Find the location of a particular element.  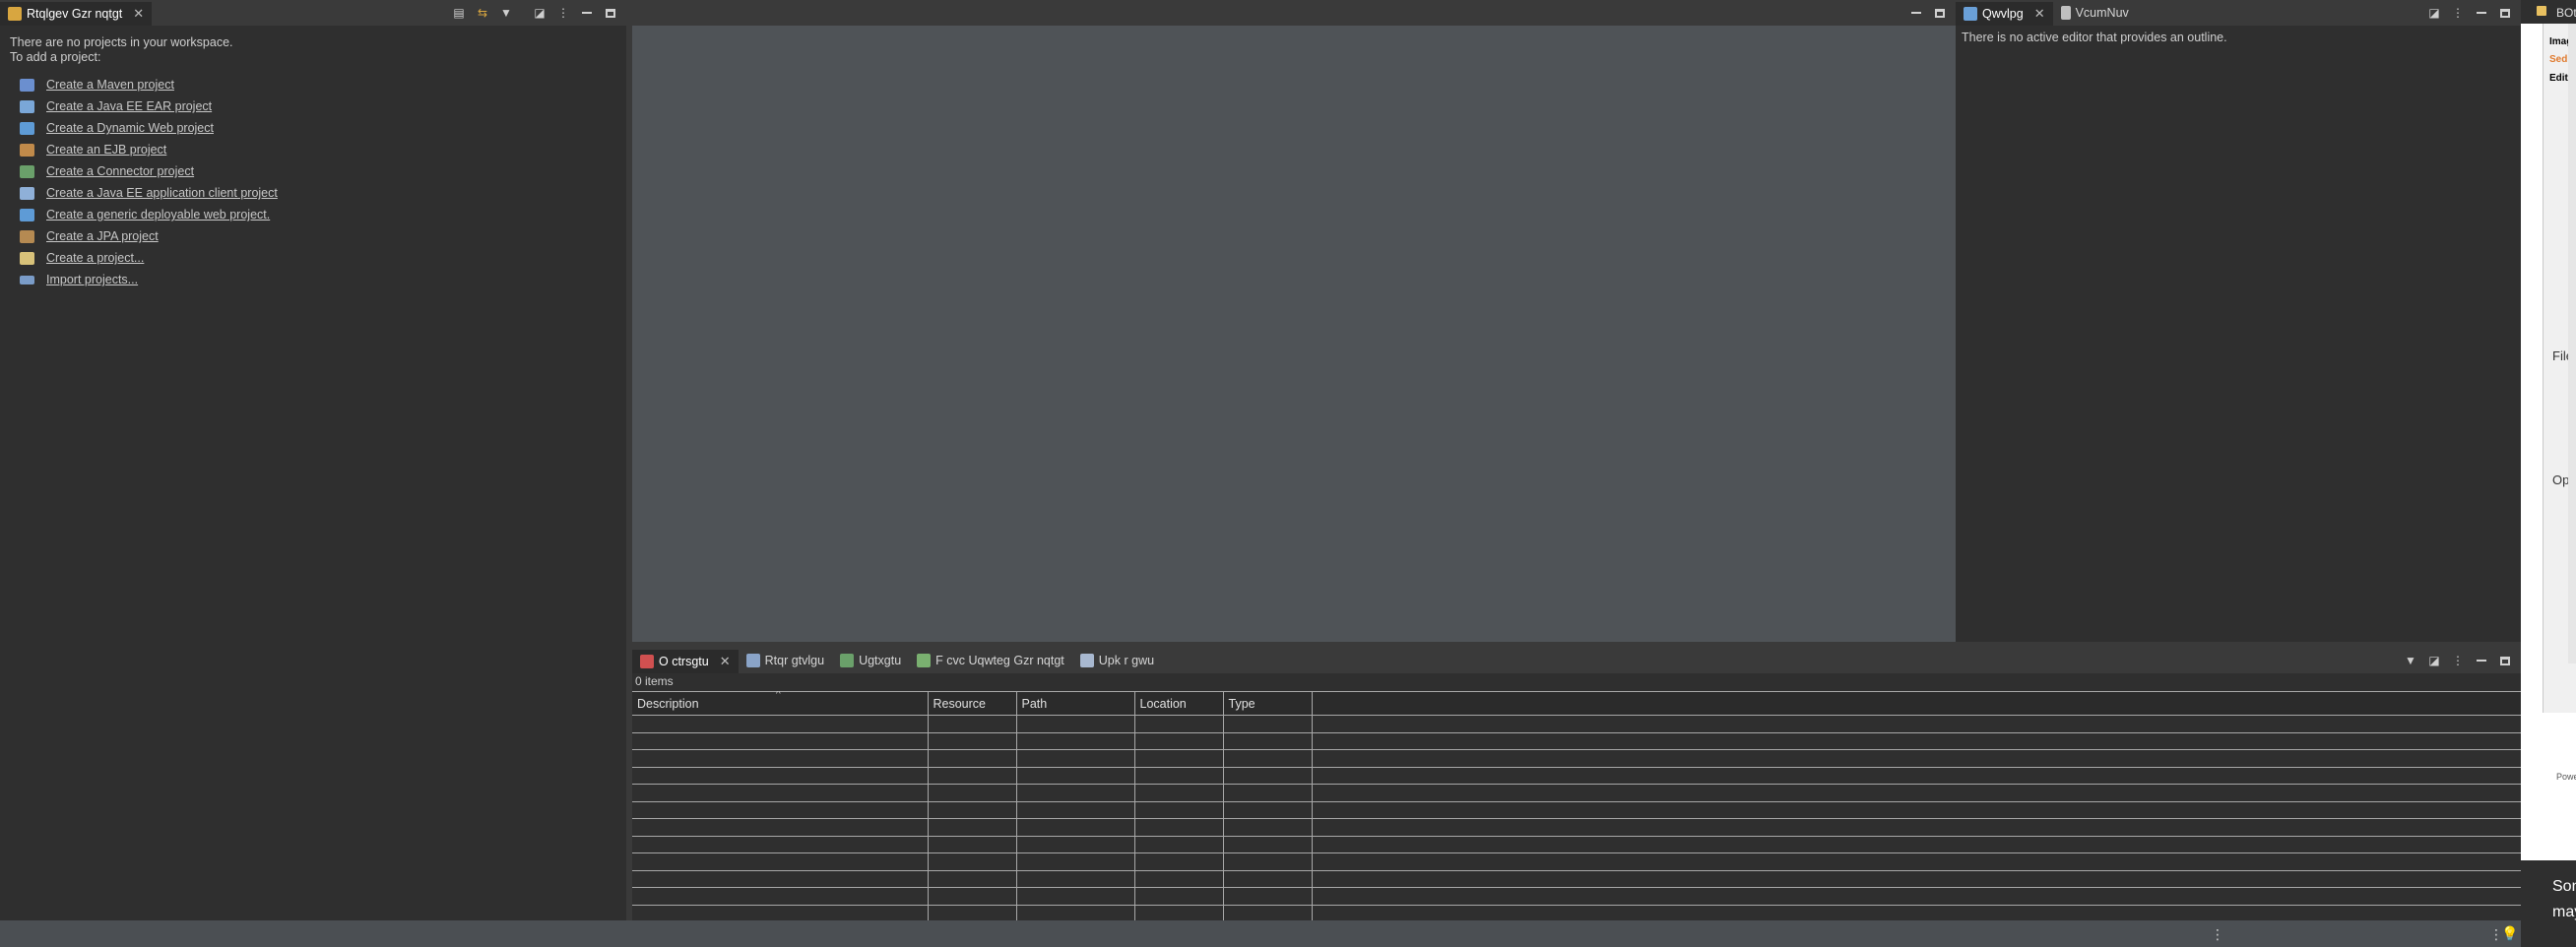

column-header-path: Path is located at coordinates (1075, 703).